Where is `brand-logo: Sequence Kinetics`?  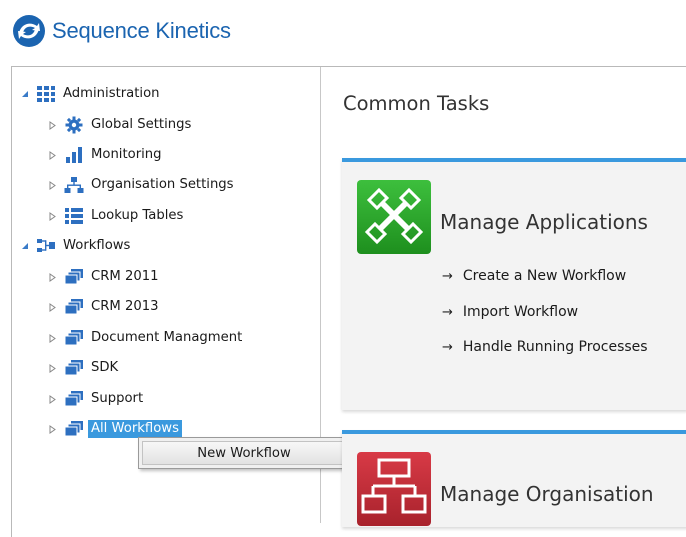 brand-logo: Sequence Kinetics is located at coordinates (121, 31).